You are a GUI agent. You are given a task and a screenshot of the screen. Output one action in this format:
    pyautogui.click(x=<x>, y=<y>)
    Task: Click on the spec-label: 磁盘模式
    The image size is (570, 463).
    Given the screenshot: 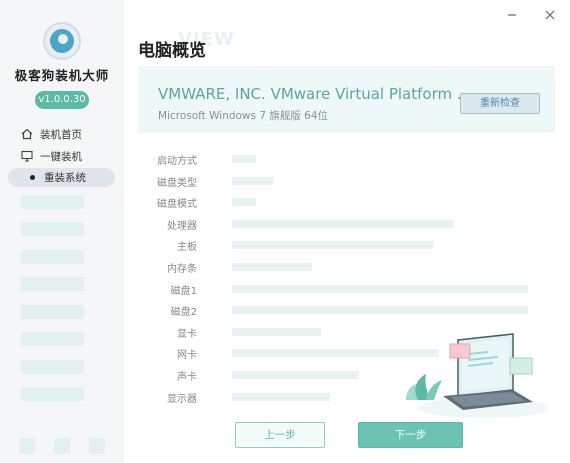 What is the action you would take?
    pyautogui.click(x=177, y=204)
    